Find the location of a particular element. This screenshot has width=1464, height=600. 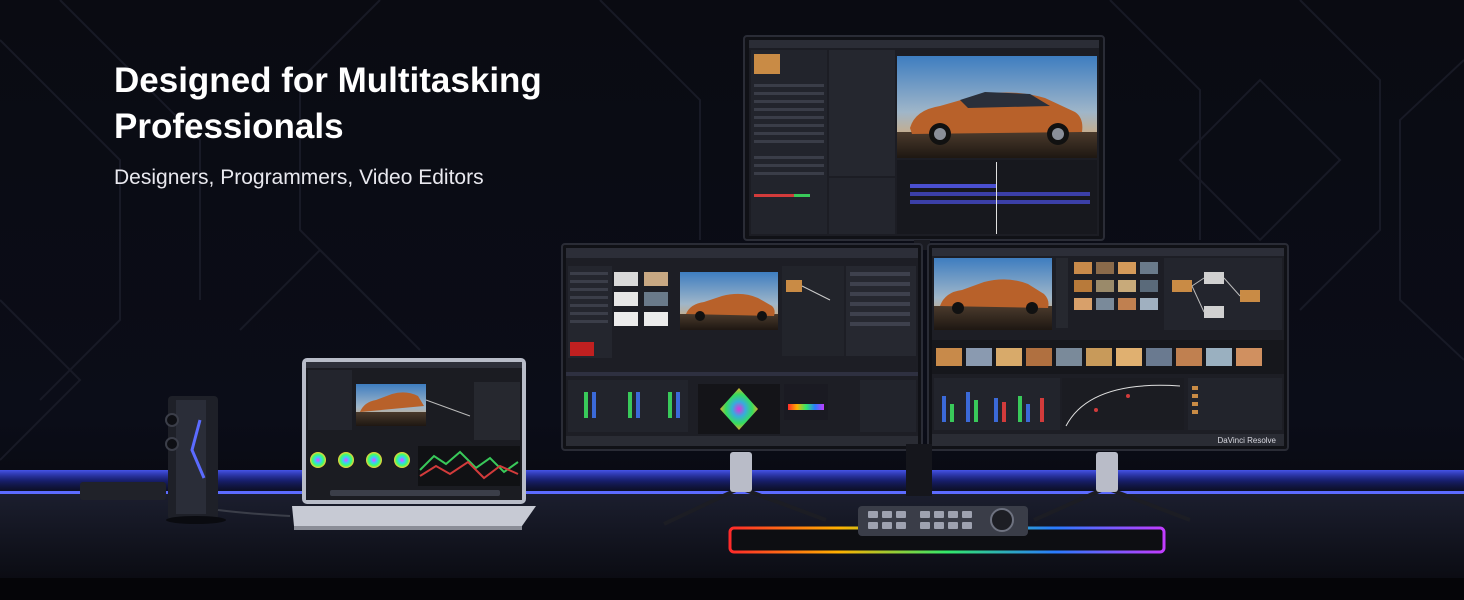

timeline-clips is located at coordinates (1099, 357).